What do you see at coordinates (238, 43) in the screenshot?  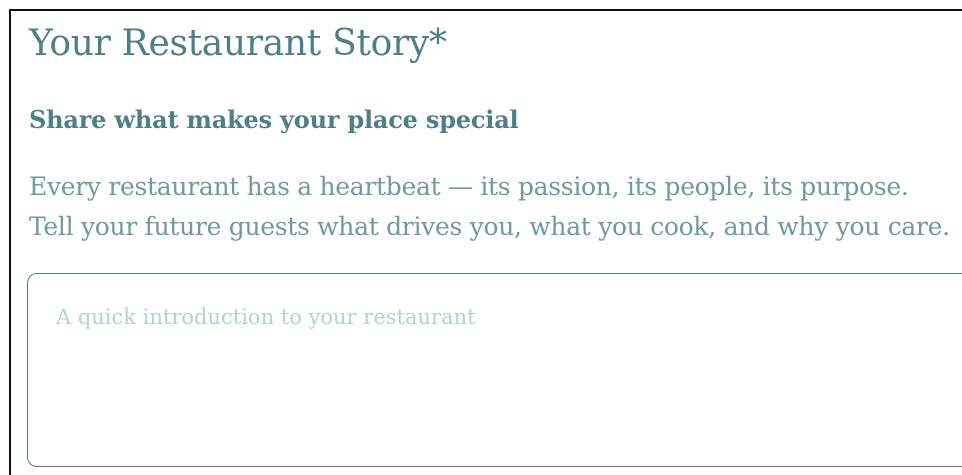 I see `section-title: Your Restaurant Story*` at bounding box center [238, 43].